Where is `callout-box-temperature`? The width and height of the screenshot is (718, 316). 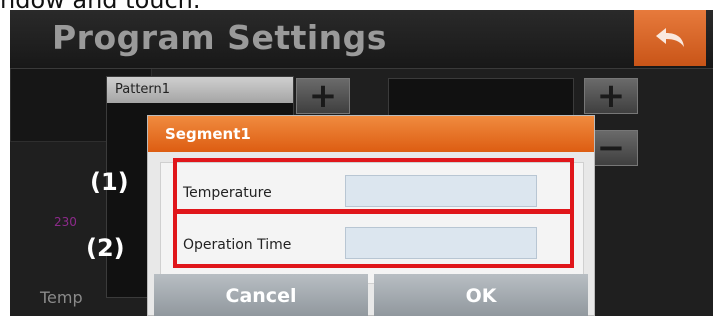
callout-box-temperature is located at coordinates (373, 185).